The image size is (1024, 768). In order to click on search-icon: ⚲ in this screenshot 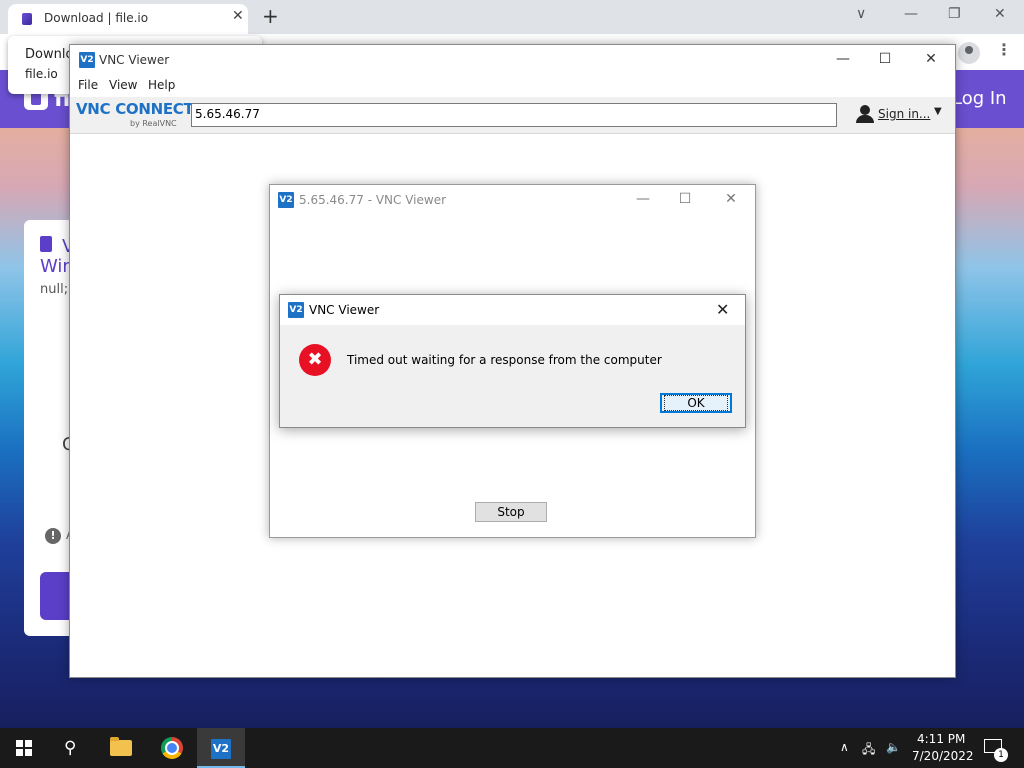, I will do `click(70, 748)`.